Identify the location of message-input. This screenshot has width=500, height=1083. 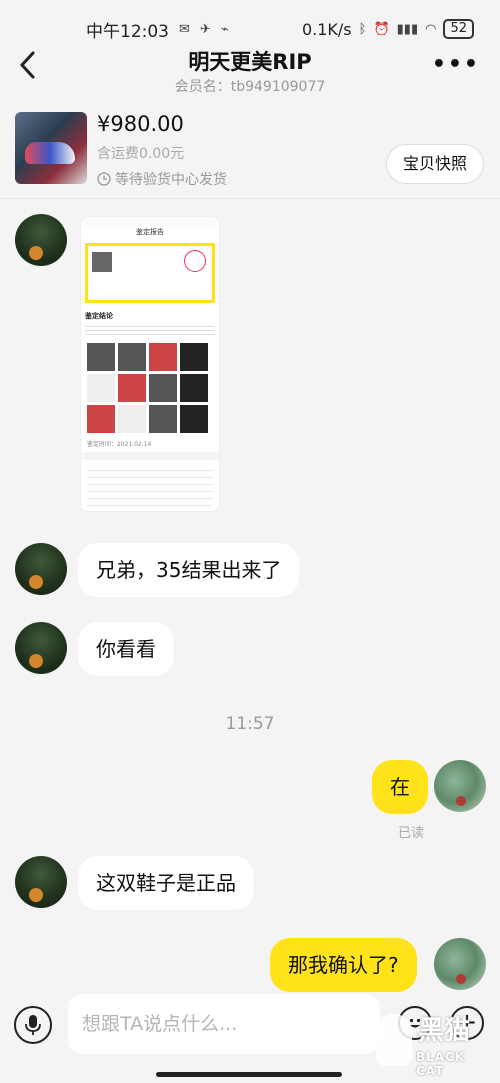
(224, 1024).